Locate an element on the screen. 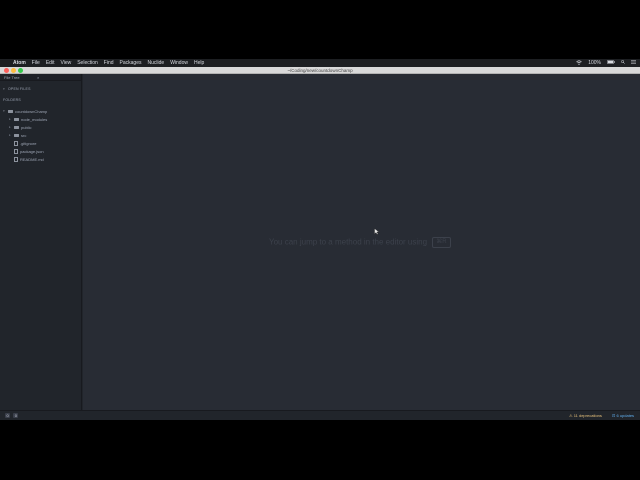  updates-indicator: ⊡ 6 updates is located at coordinates (623, 415).